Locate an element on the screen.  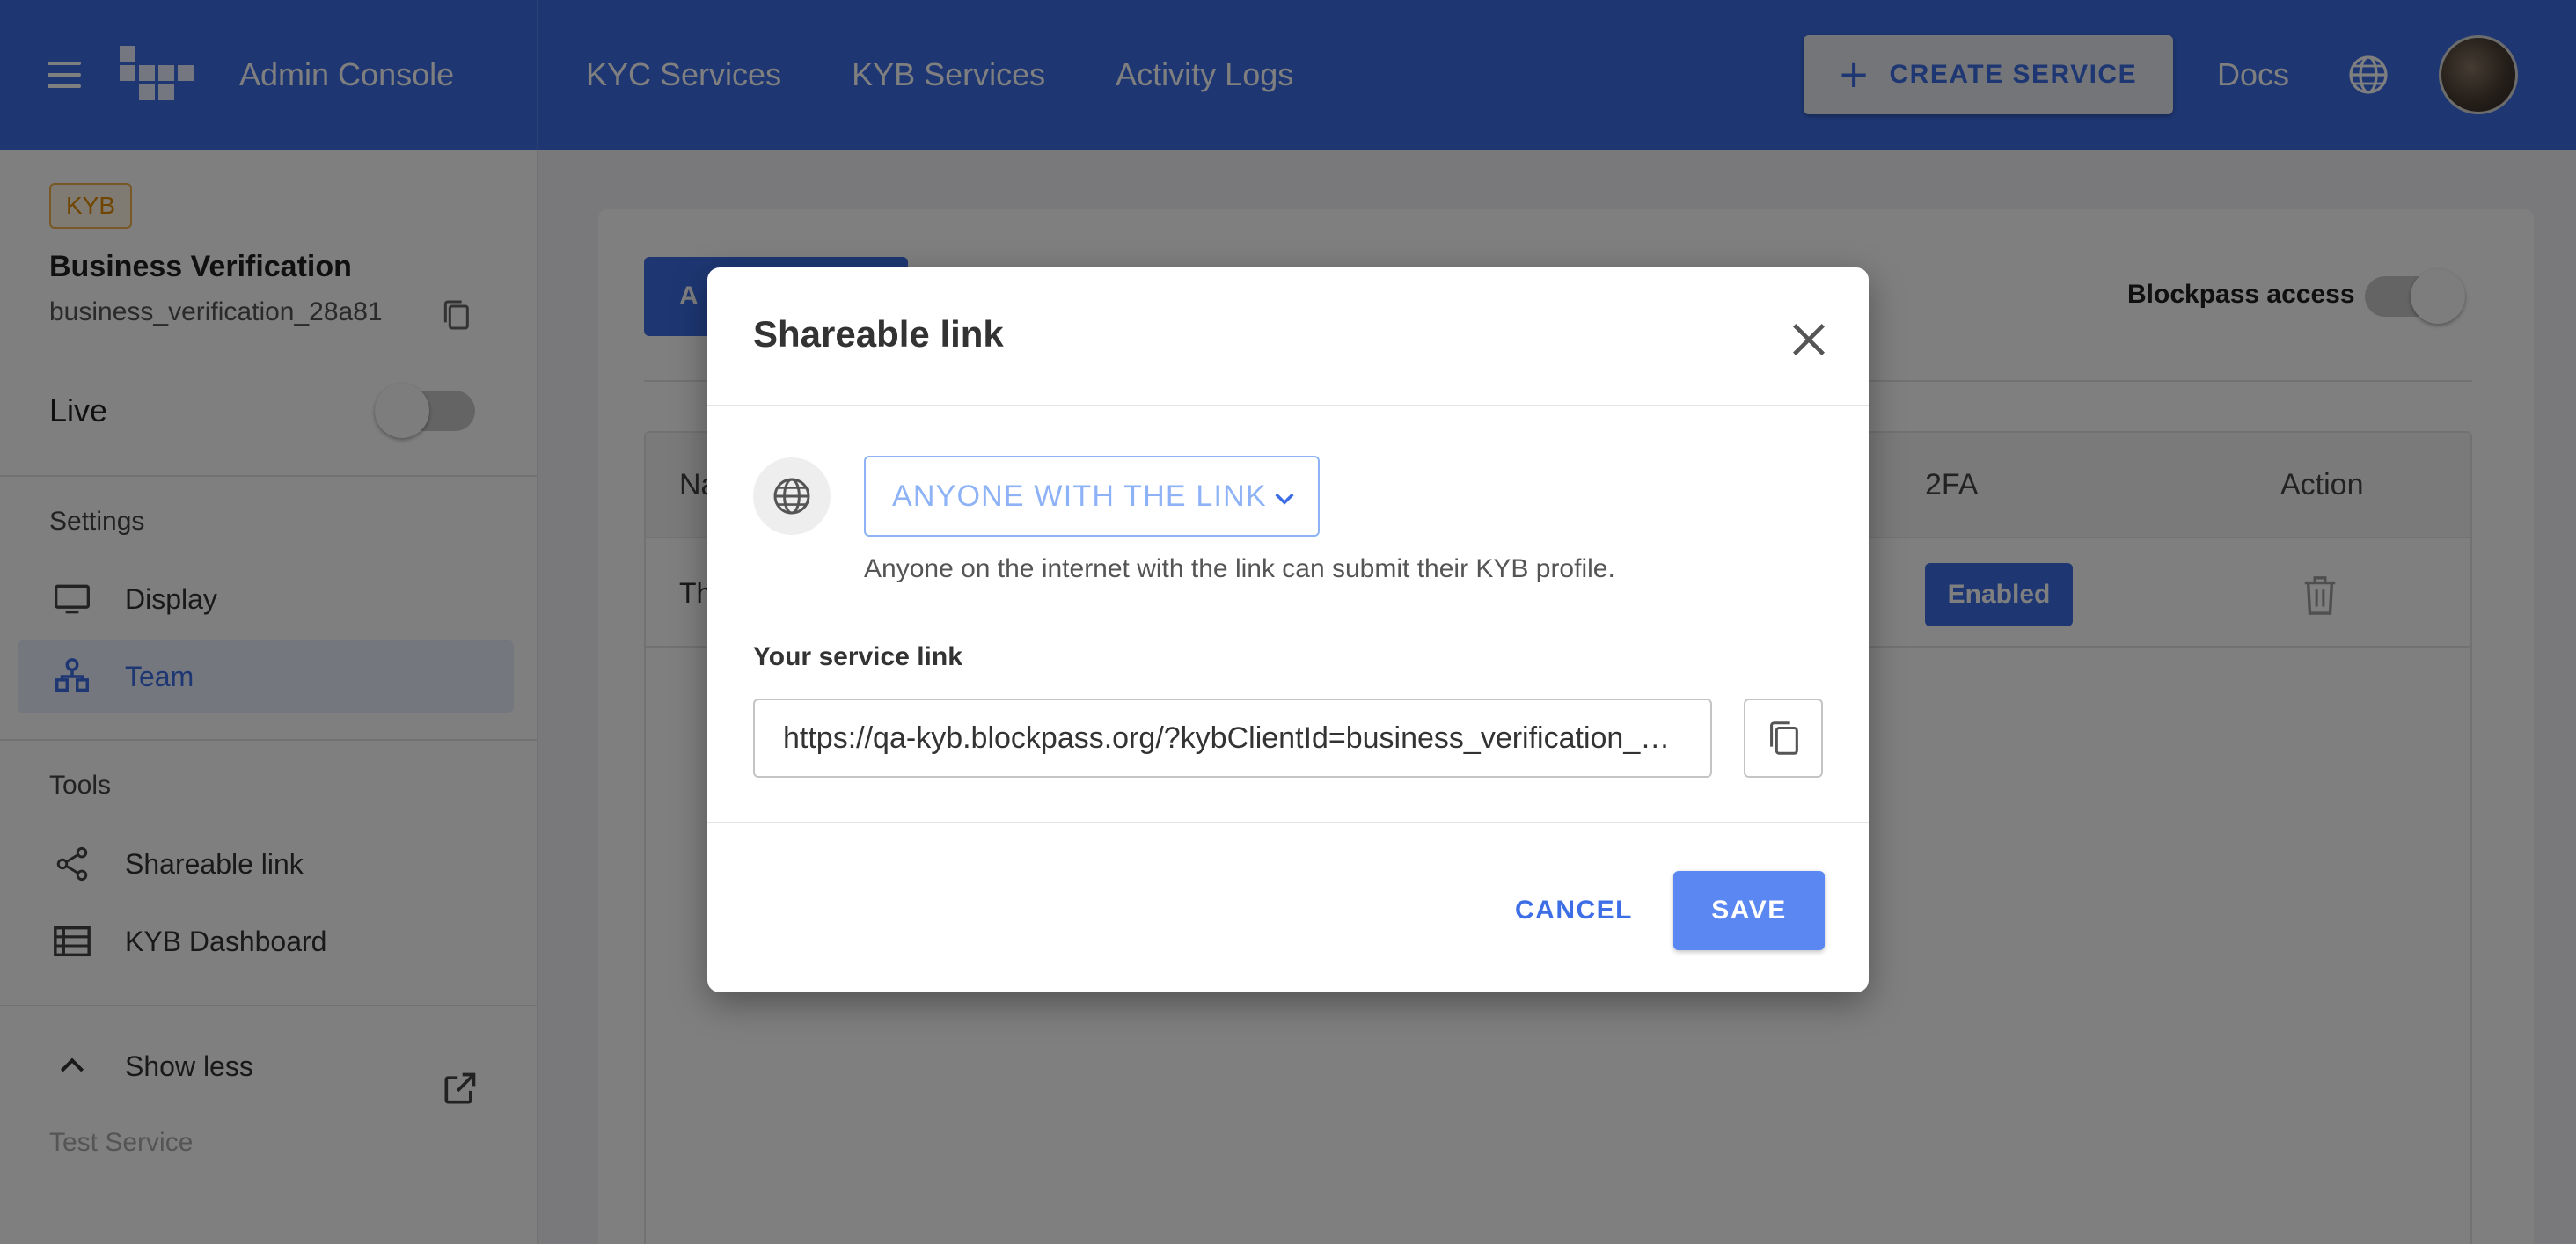
link-access-value: ANYONE WITH THE LINK is located at coordinates (1079, 496).